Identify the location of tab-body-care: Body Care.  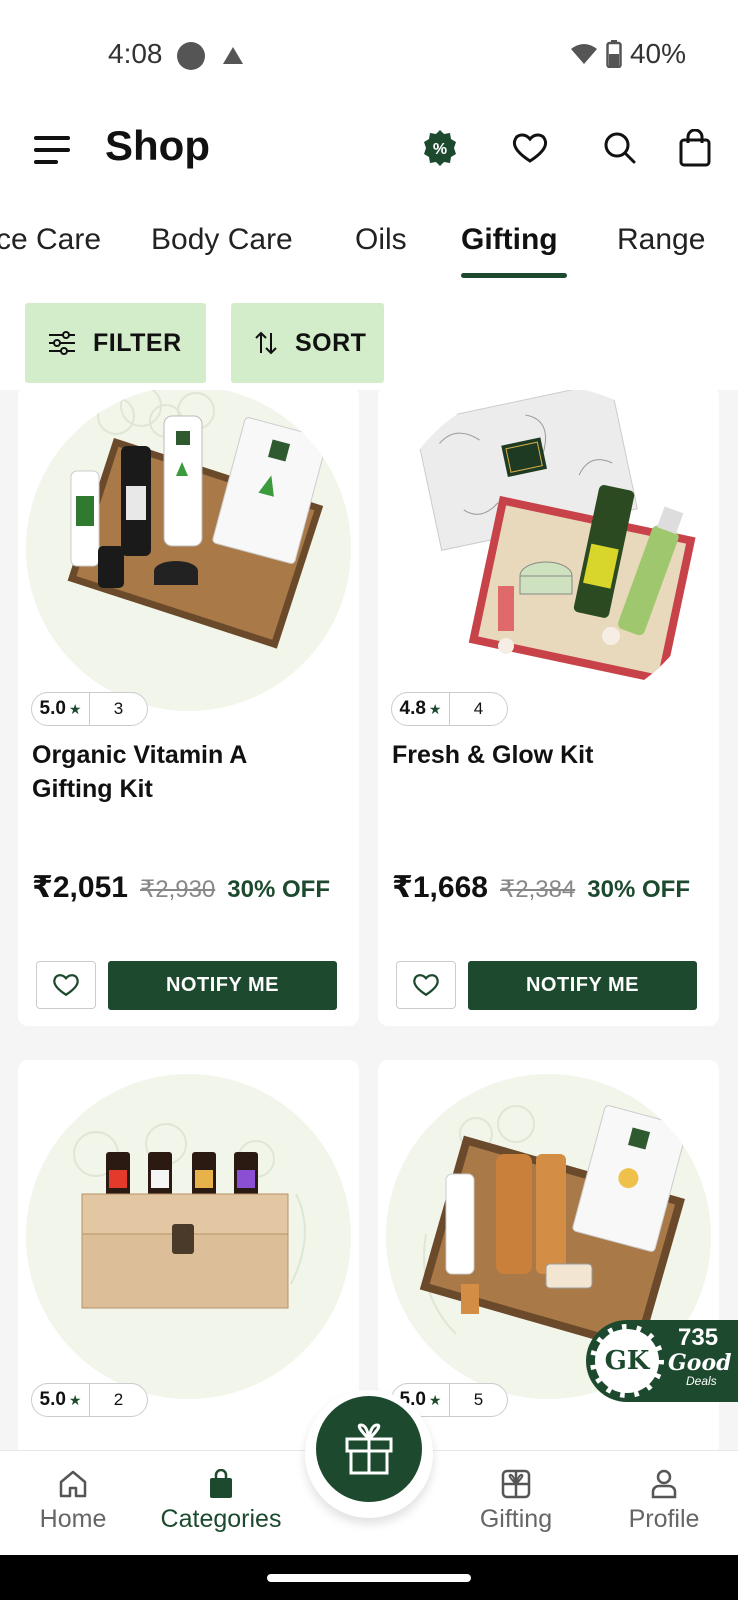
(222, 240).